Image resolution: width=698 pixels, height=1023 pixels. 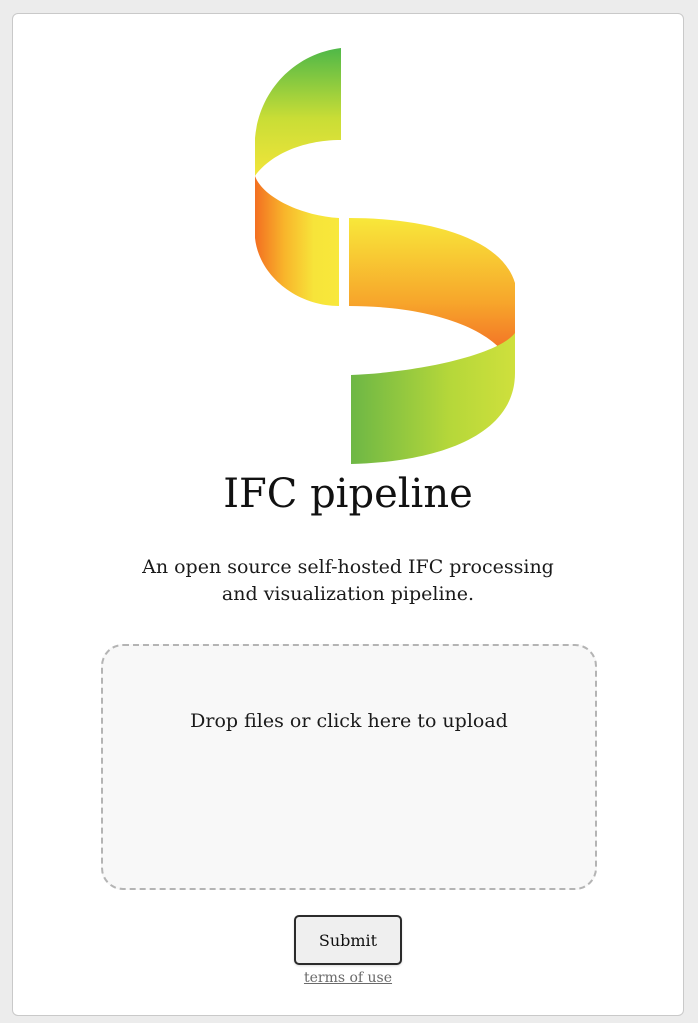 I want to click on submit-button: Submit, so click(x=348, y=940).